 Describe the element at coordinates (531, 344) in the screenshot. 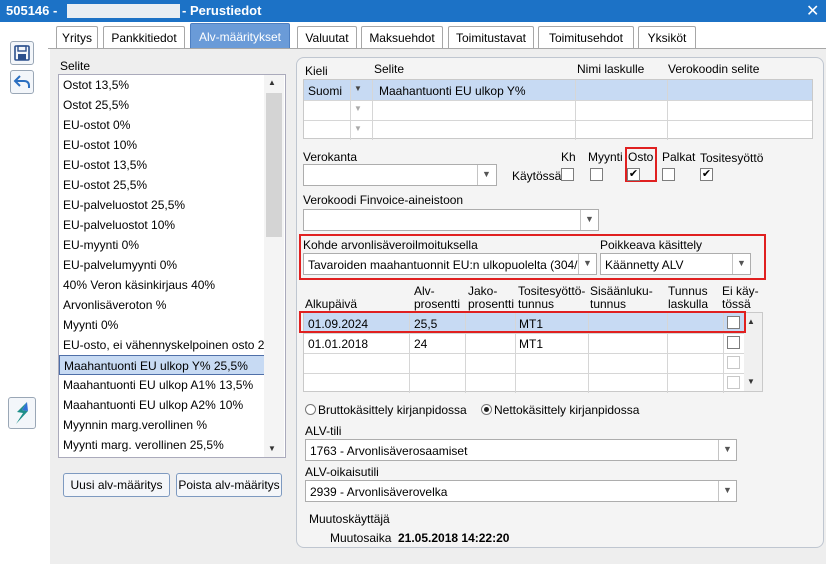

I see `rate-tosite-code: MT1` at that location.